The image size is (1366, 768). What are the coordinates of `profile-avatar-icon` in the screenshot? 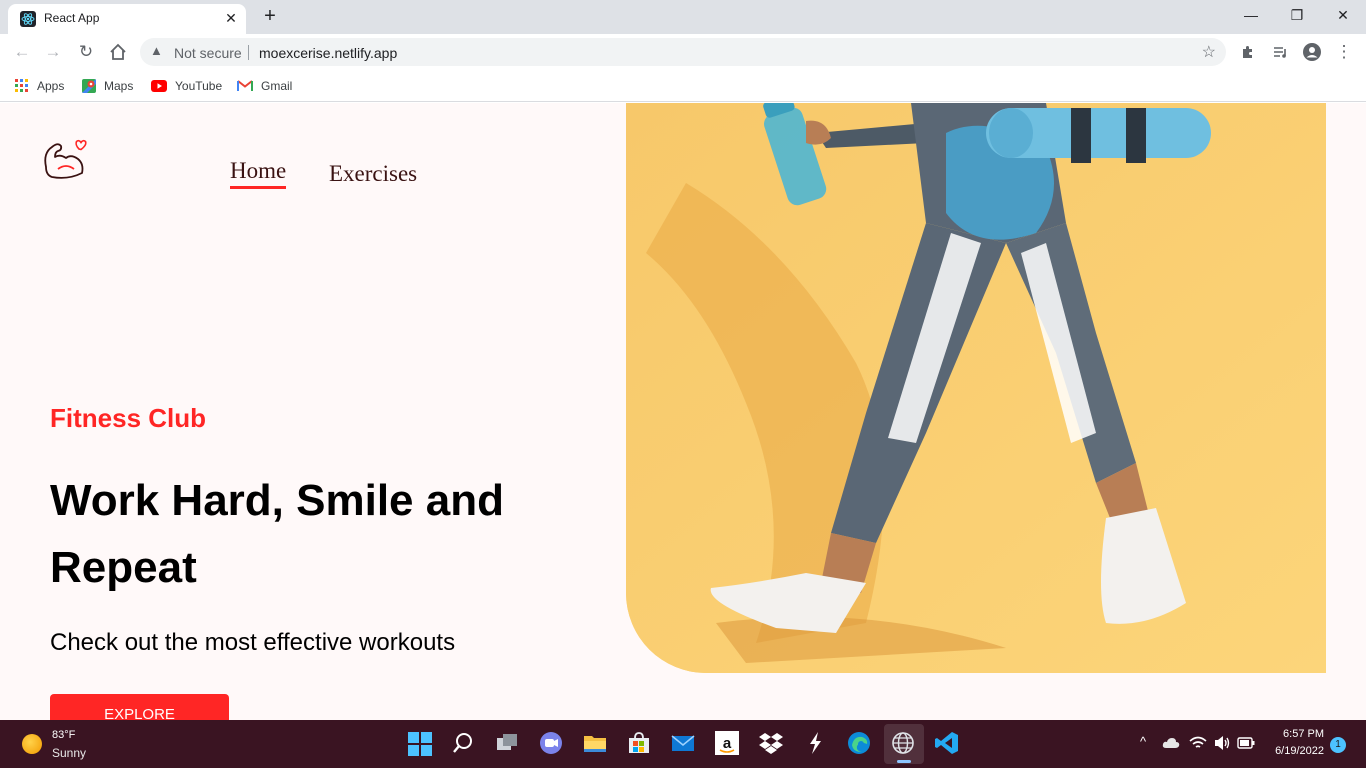 It's located at (1312, 52).